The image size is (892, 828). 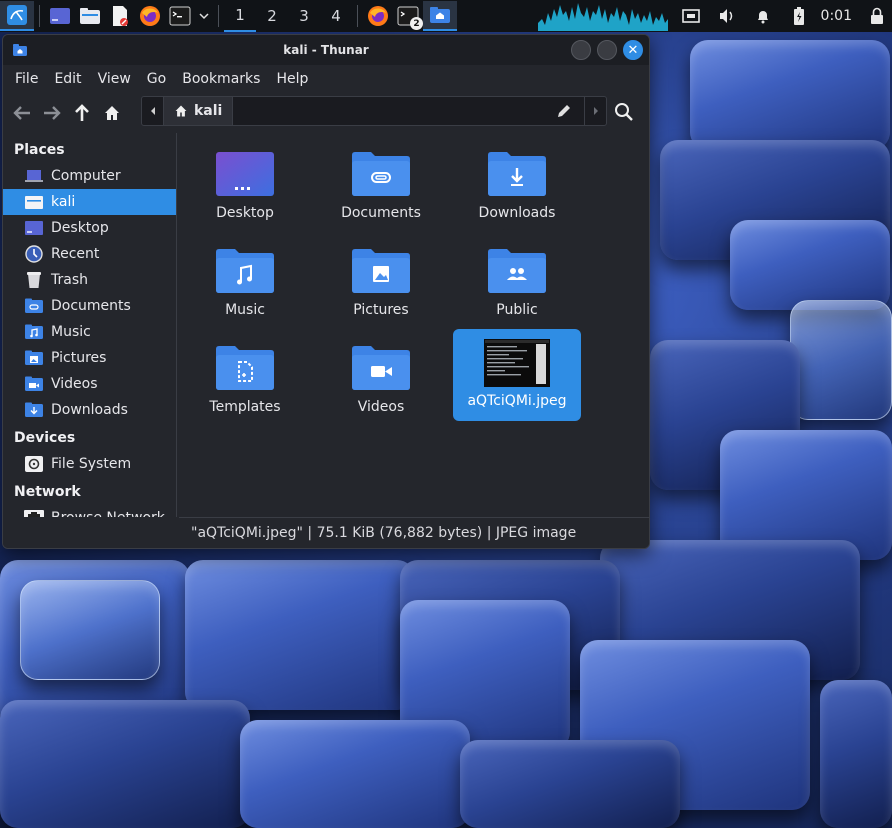 I want to click on arrow-left-icon, so click(x=21, y=113).